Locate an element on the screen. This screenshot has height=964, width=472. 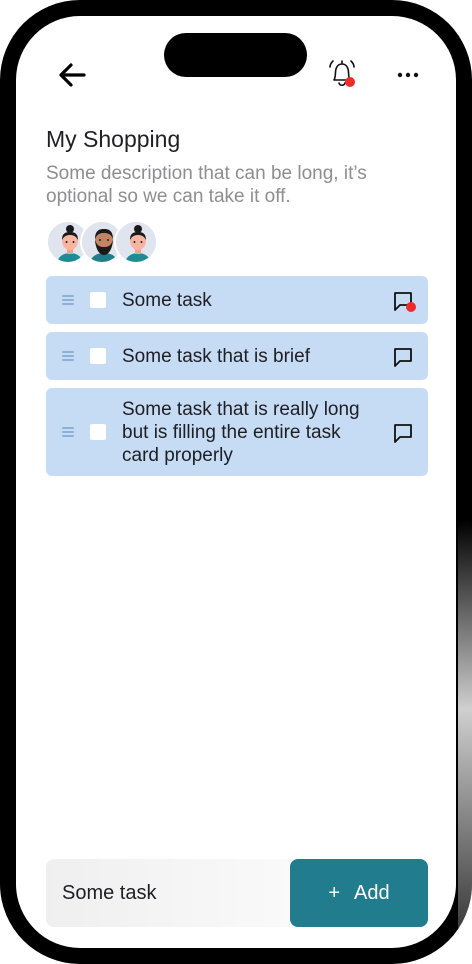
add-task-button: + Add is located at coordinates (359, 893).